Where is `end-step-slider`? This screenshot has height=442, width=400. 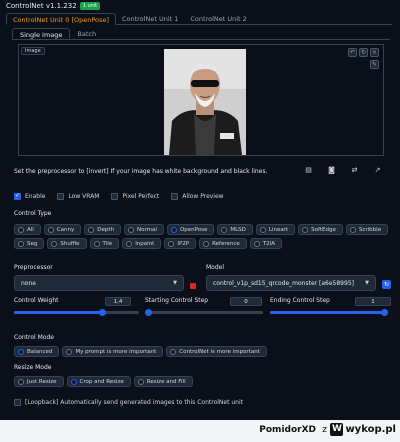 end-step-slider is located at coordinates (329, 312).